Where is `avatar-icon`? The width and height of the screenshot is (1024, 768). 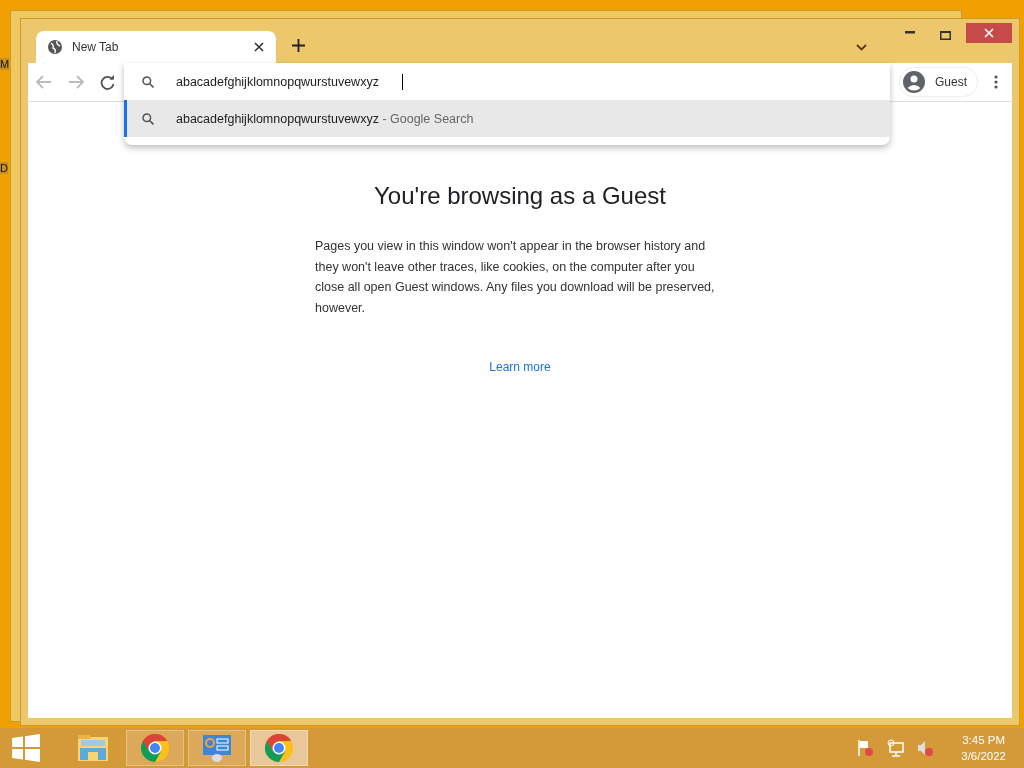 avatar-icon is located at coordinates (914, 82).